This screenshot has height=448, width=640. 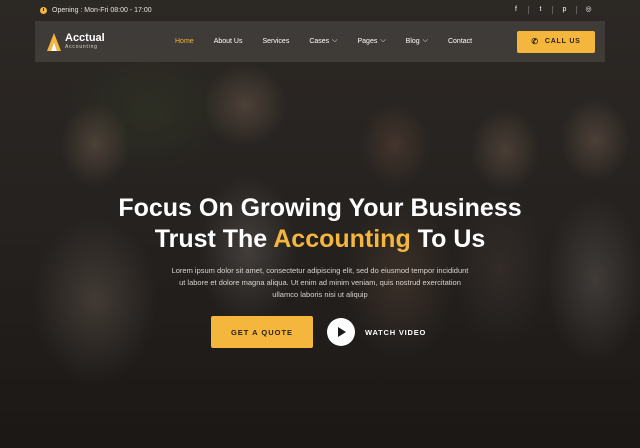 I want to click on social-links: f t p ◎, so click(x=552, y=10).